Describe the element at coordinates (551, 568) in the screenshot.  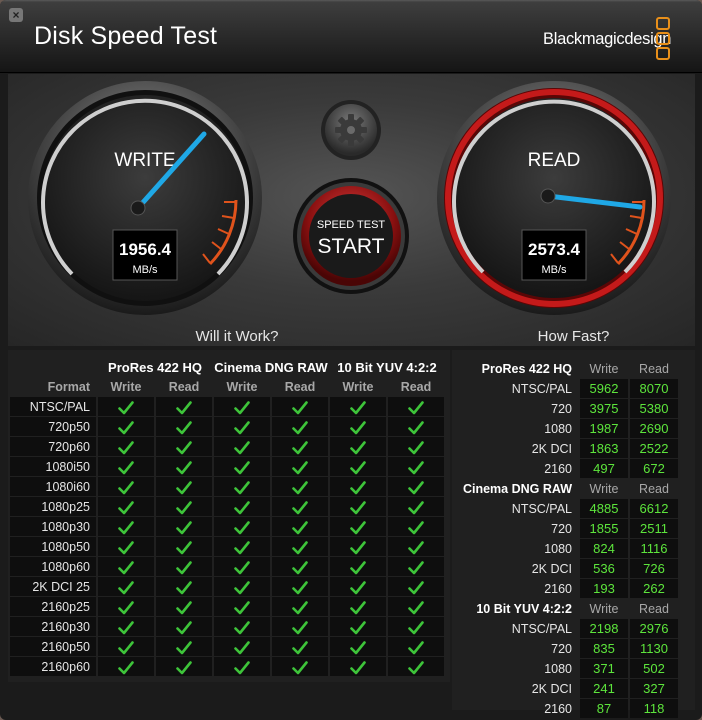
I see `format-label: 2K DCI` at that location.